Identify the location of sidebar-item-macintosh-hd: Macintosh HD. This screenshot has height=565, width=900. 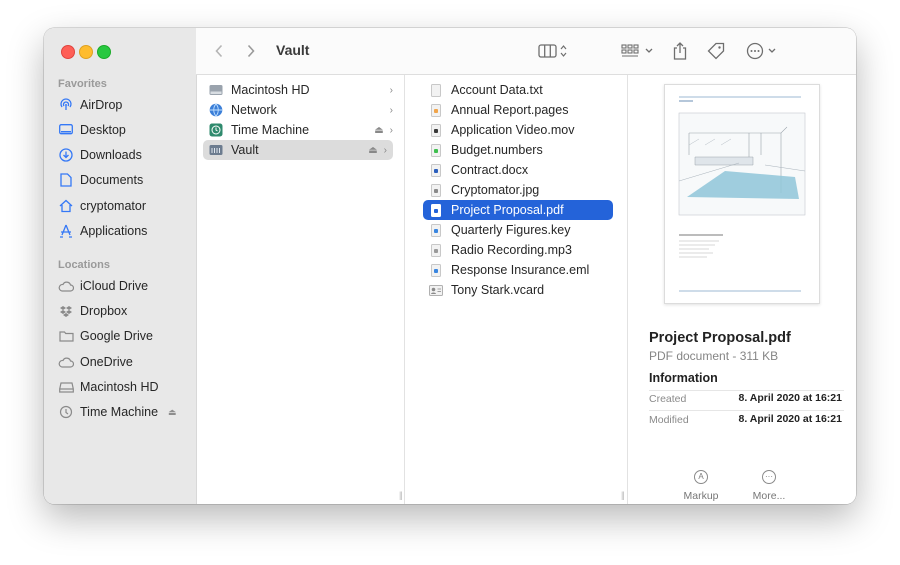
(108, 387).